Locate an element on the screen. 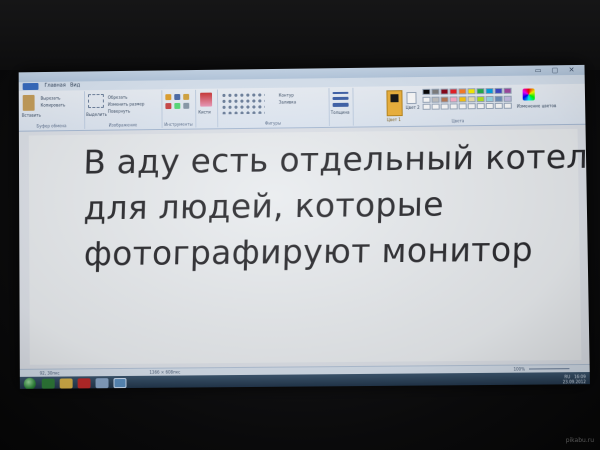 The width and height of the screenshot is (600, 450). picker-icon is located at coordinates (177, 105).